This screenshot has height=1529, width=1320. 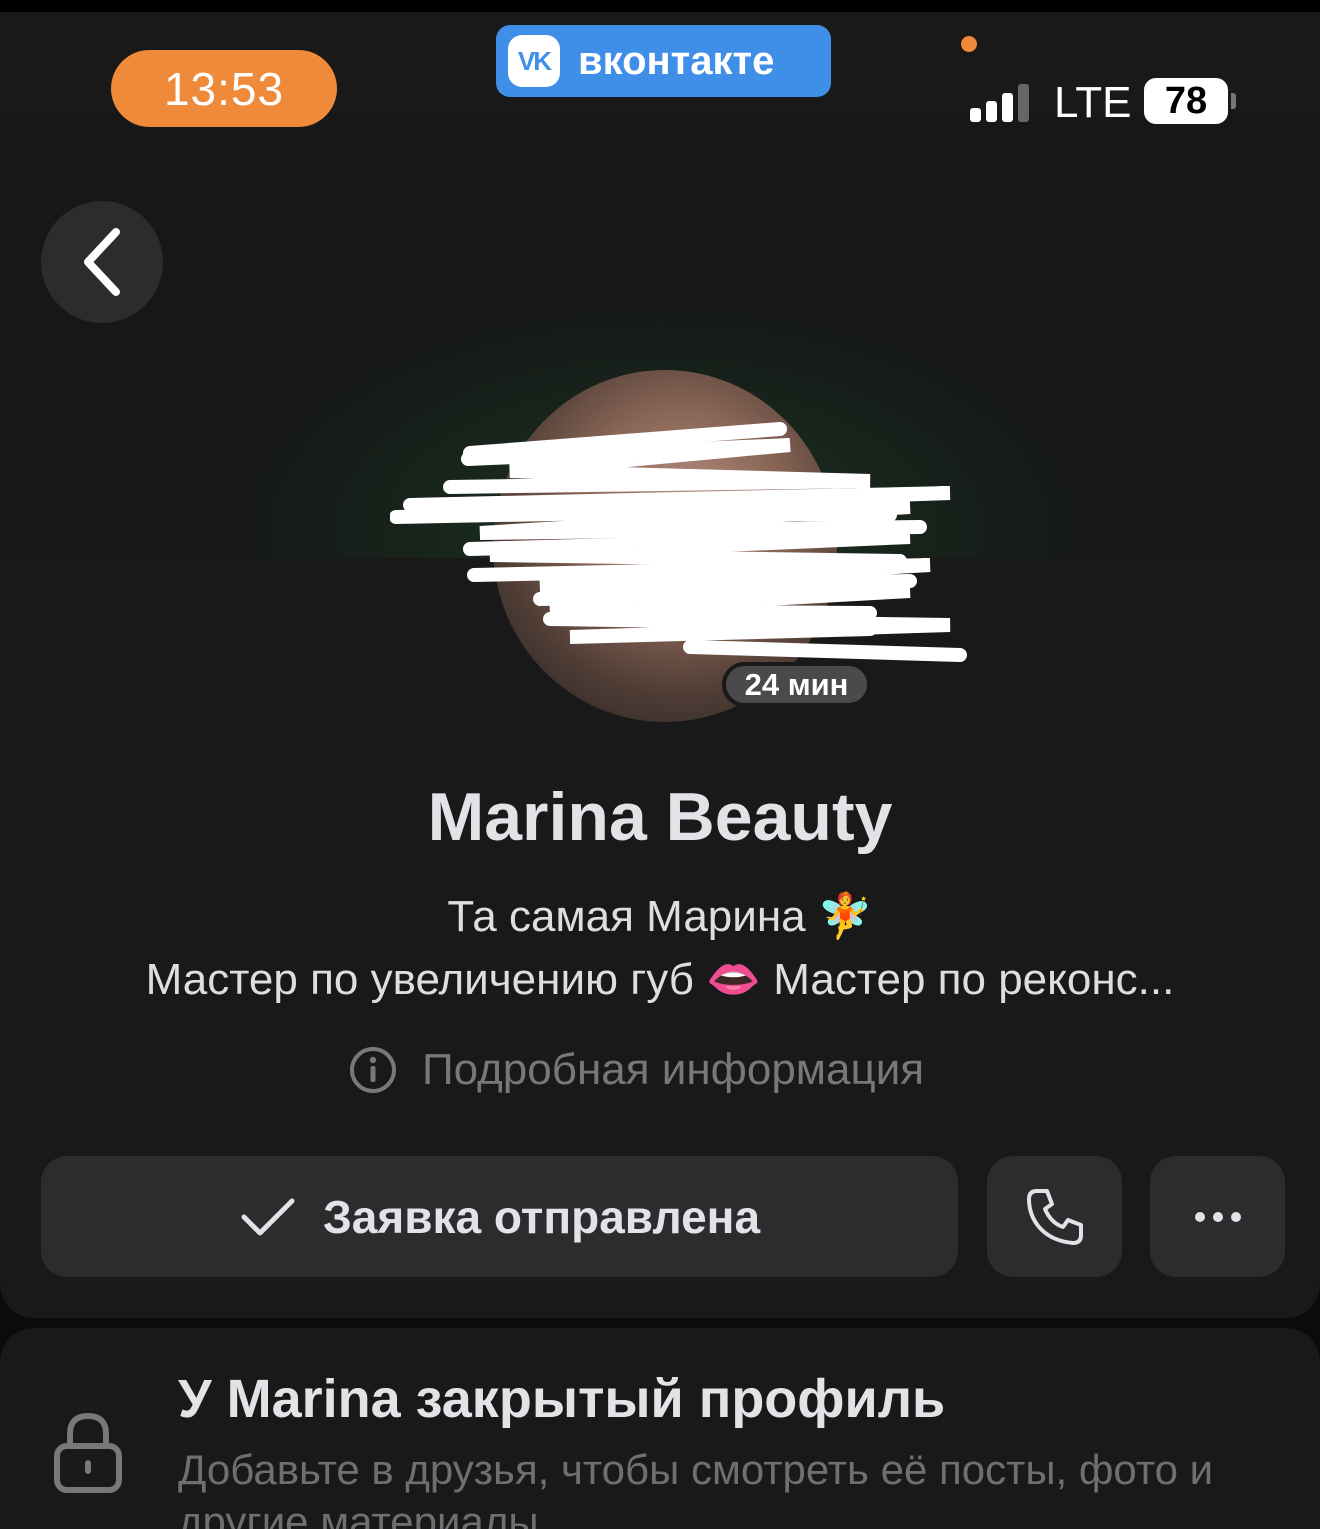 What do you see at coordinates (1093, 102) in the screenshot?
I see `network-type: LTE` at bounding box center [1093, 102].